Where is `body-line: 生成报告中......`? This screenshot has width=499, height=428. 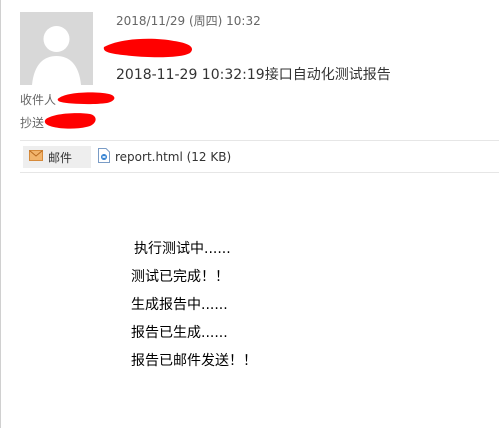 body-line: 生成报告中...... is located at coordinates (179, 305).